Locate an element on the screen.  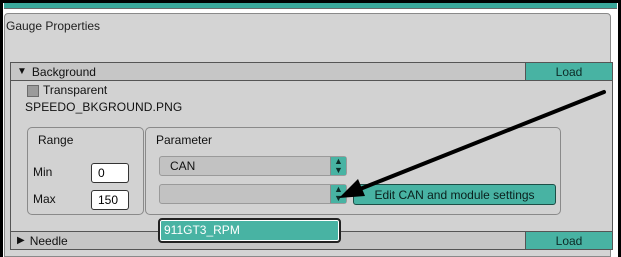
triangle-right-icon: ▶ is located at coordinates (21, 240).